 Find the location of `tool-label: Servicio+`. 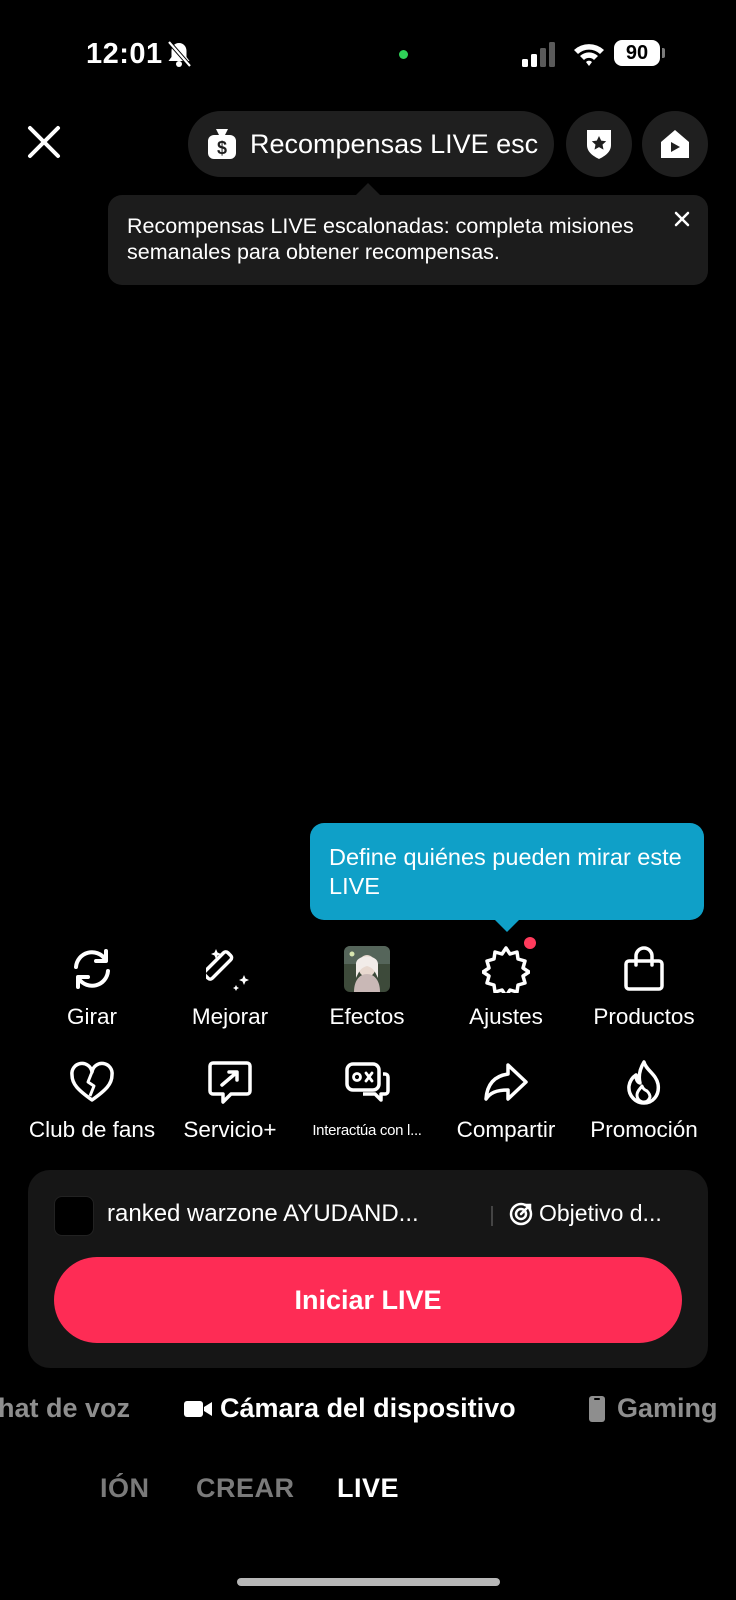

tool-label: Servicio+ is located at coordinates (230, 1129).